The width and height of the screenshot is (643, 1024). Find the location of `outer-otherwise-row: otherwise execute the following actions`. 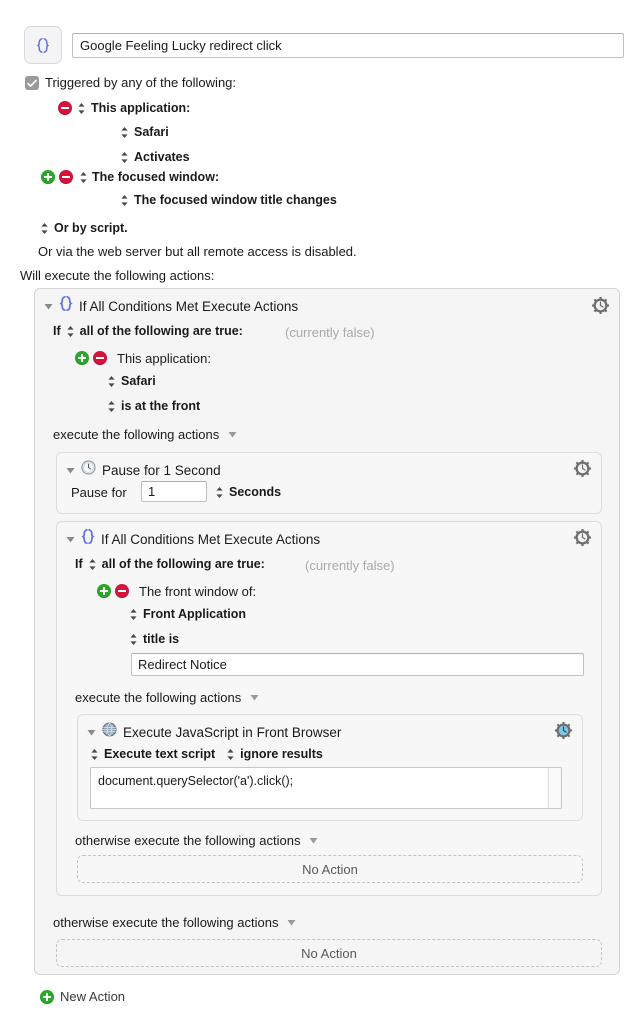

outer-otherwise-row: otherwise execute the following actions is located at coordinates (174, 922).